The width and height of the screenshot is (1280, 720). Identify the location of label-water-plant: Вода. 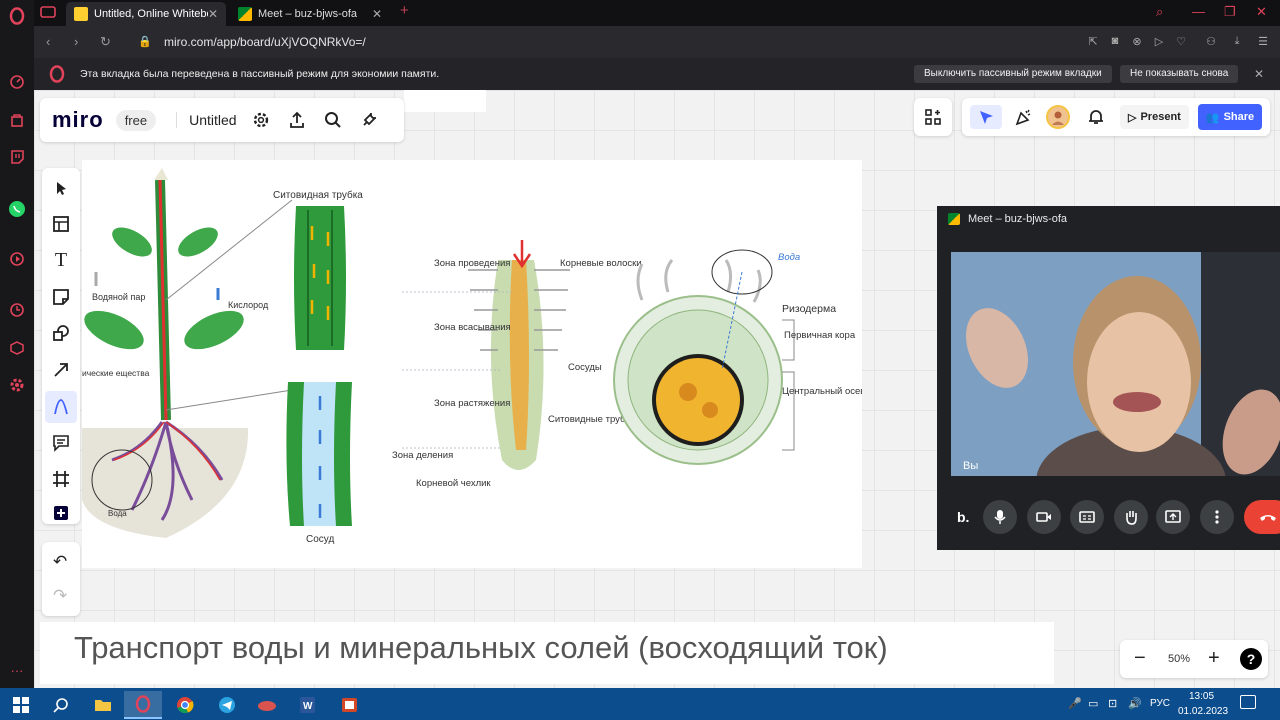
(117, 513).